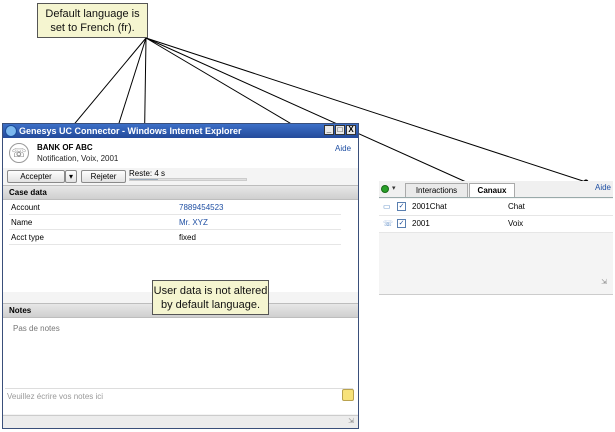  What do you see at coordinates (93, 222) in the screenshot?
I see `case-key: Name` at bounding box center [93, 222].